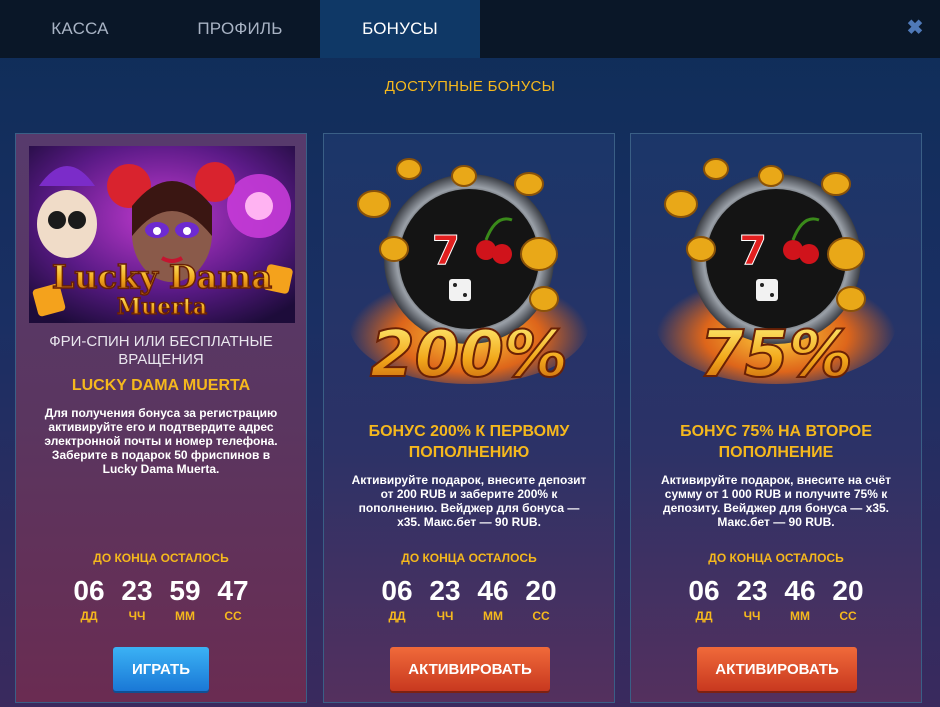 Image resolution: width=940 pixels, height=707 pixels. What do you see at coordinates (776, 275) in the screenshot?
I see `casino-coins-75-image: 7 75%` at bounding box center [776, 275].